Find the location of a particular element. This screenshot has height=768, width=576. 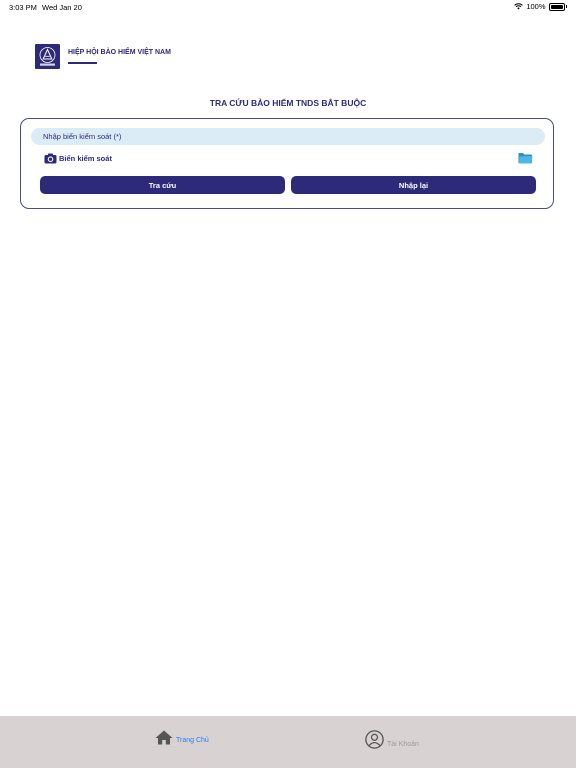

camera-icon is located at coordinates (50, 158).